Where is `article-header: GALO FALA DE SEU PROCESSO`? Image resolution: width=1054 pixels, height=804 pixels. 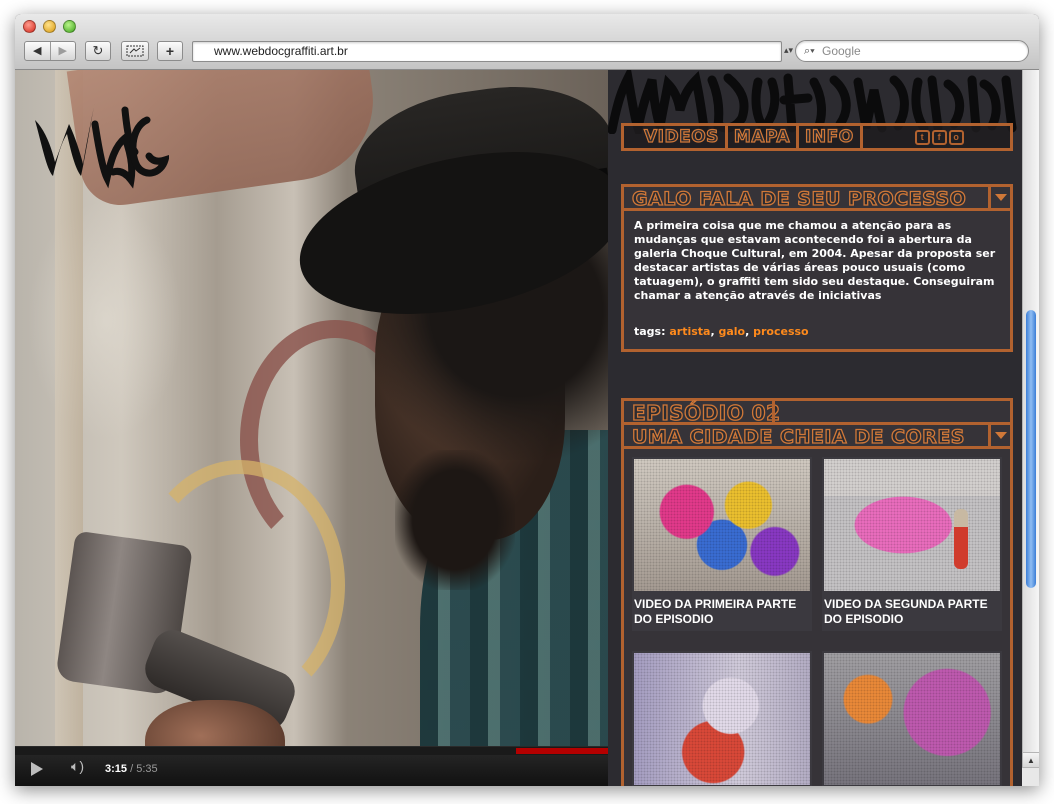
article-header: GALO FALA DE SEU PROCESSO is located at coordinates (817, 199).